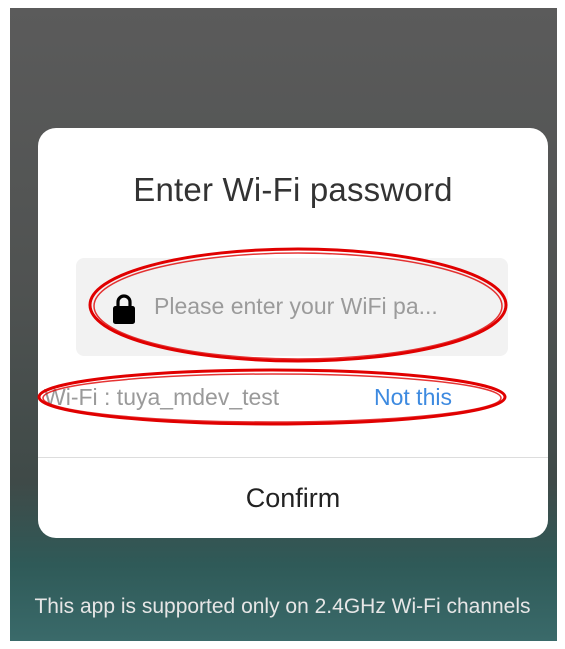  I want to click on password-field-container, so click(292, 307).